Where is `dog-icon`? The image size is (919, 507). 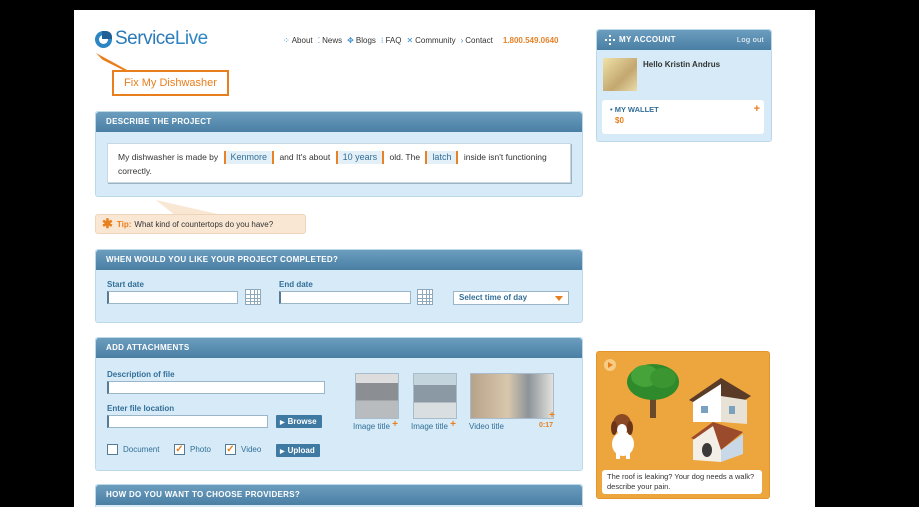 dog-icon is located at coordinates (622, 436).